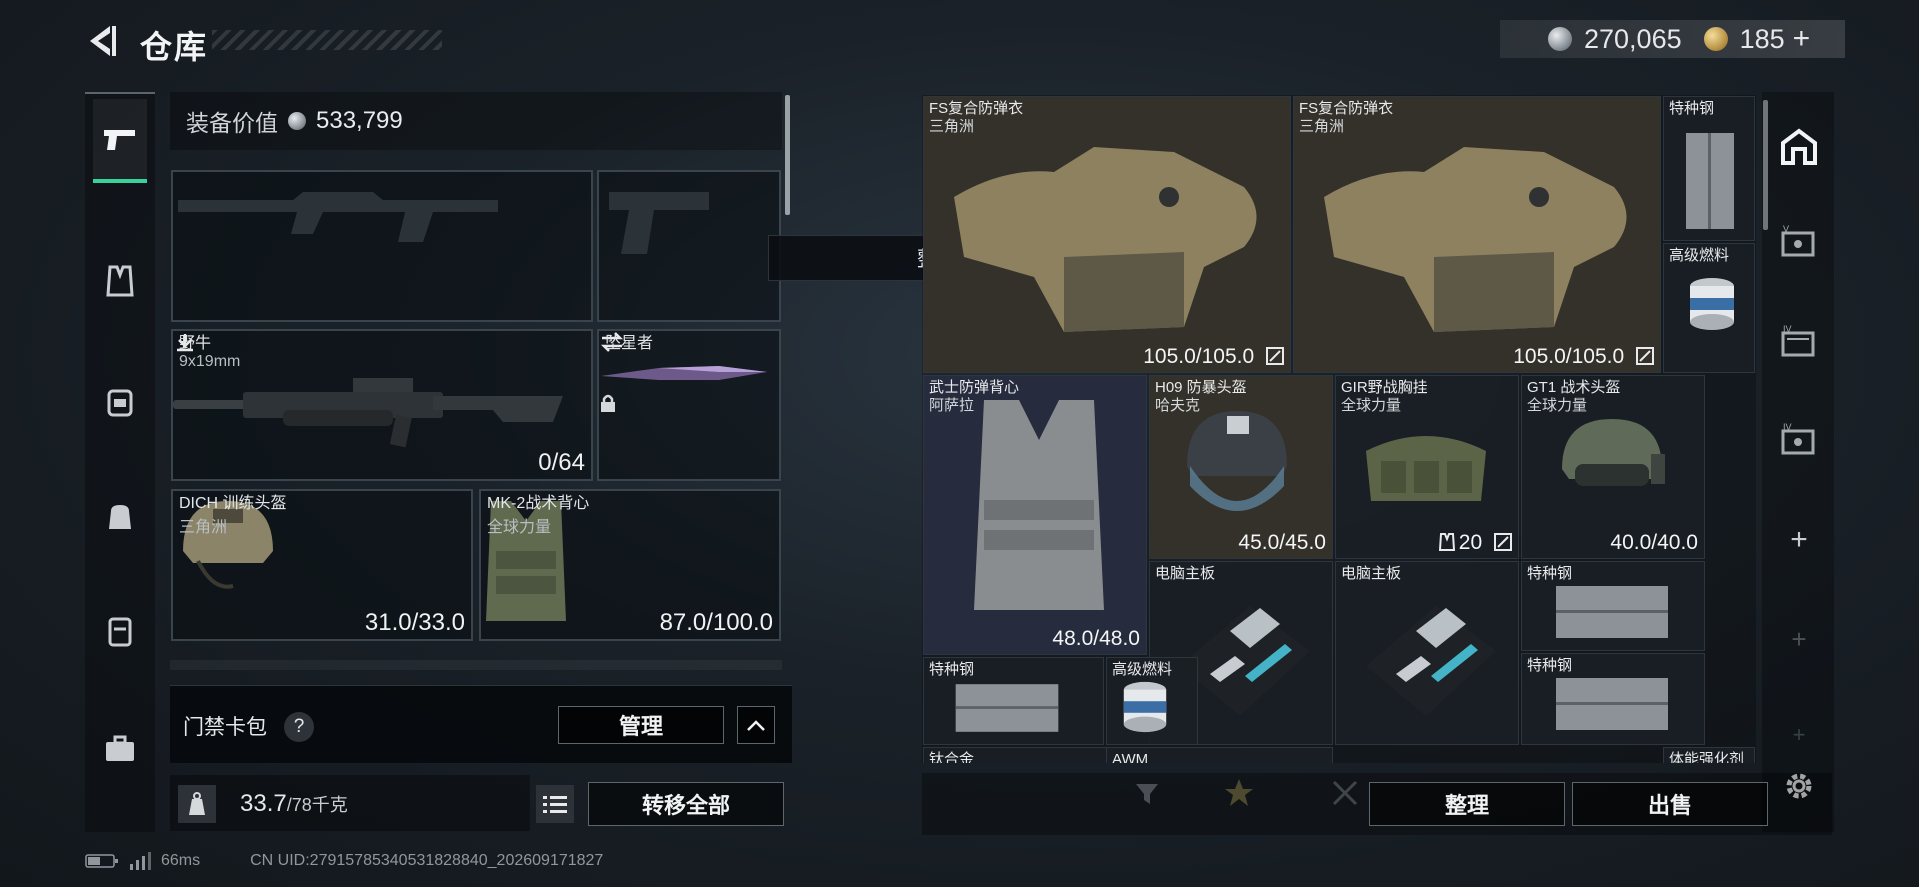  I want to click on item-name: 钛合金, so click(952, 757).